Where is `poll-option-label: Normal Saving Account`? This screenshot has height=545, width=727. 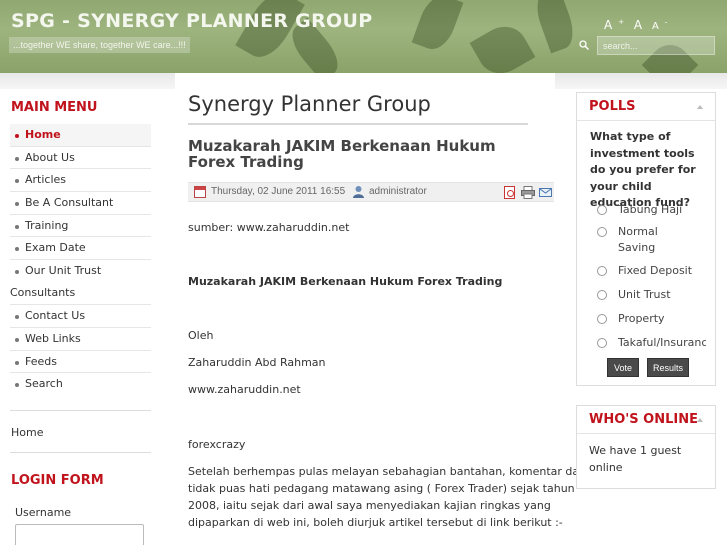 poll-option-label: Normal Saving Account is located at coordinates (638, 239).